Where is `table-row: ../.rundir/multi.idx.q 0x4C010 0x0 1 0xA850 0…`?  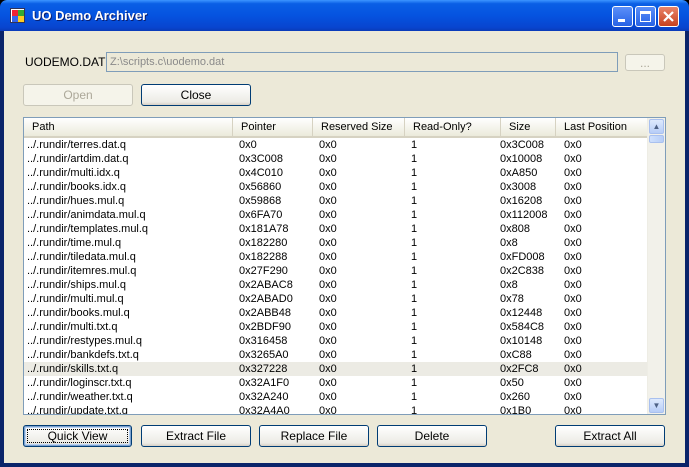
table-row: ../.rundir/multi.idx.q 0x4C010 0x0 1 0xA850 0… is located at coordinates (335, 173).